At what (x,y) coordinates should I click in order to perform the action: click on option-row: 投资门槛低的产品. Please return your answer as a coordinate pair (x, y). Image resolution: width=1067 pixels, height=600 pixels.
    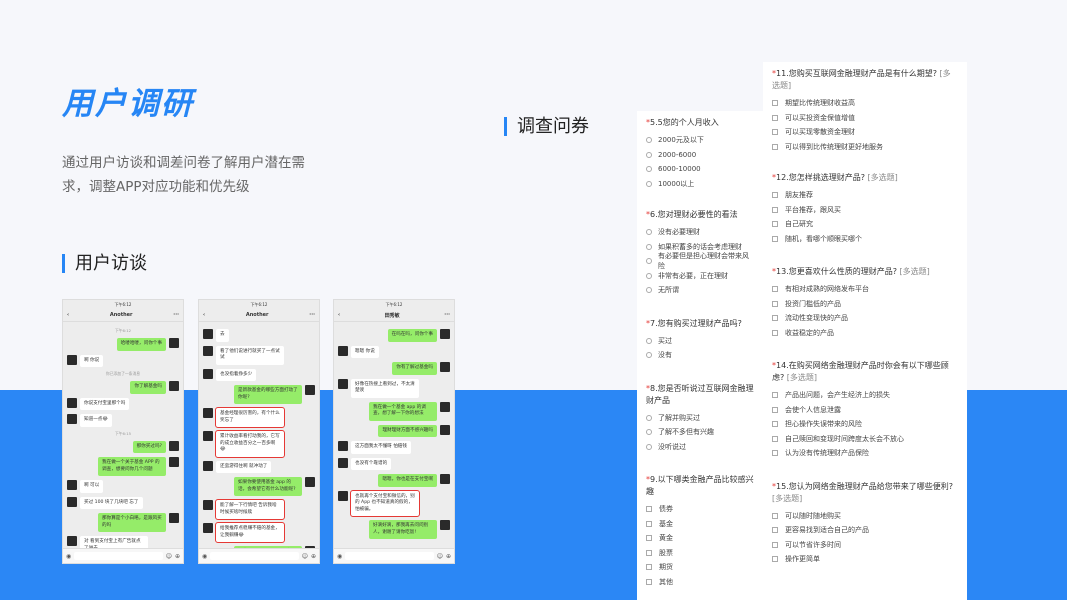
    Looking at the image, I should click on (865, 304).